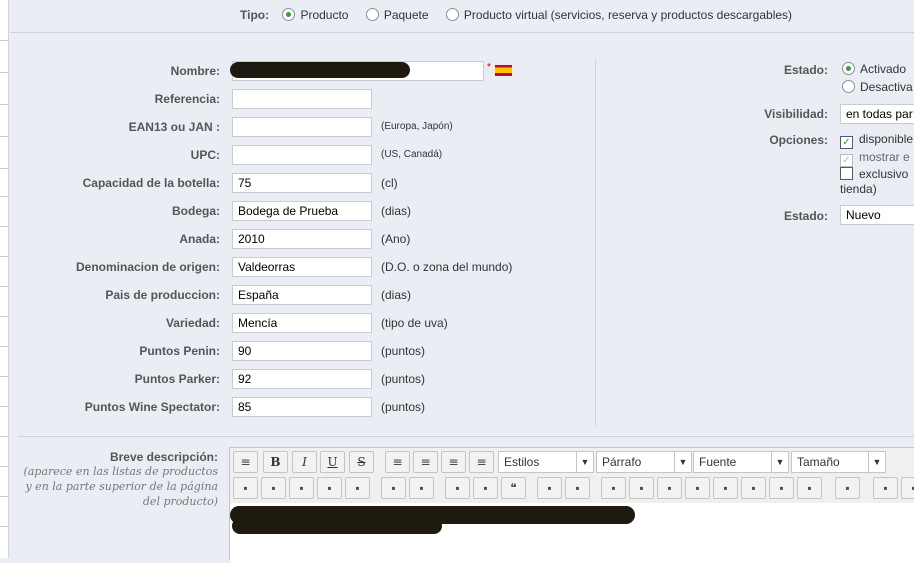  What do you see at coordinates (245, 462) in the screenshot?
I see `new-document-icon: ≡` at bounding box center [245, 462].